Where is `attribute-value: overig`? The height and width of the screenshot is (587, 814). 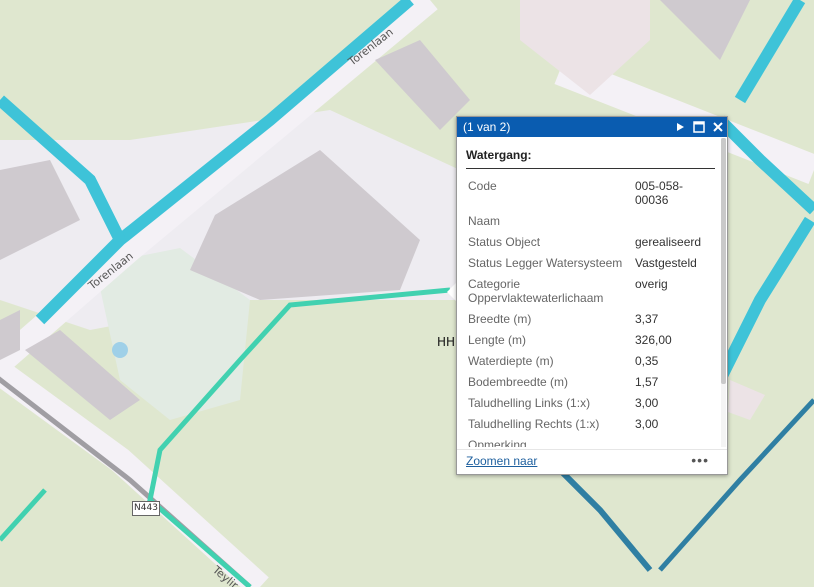 attribute-value: overig is located at coordinates (651, 284).